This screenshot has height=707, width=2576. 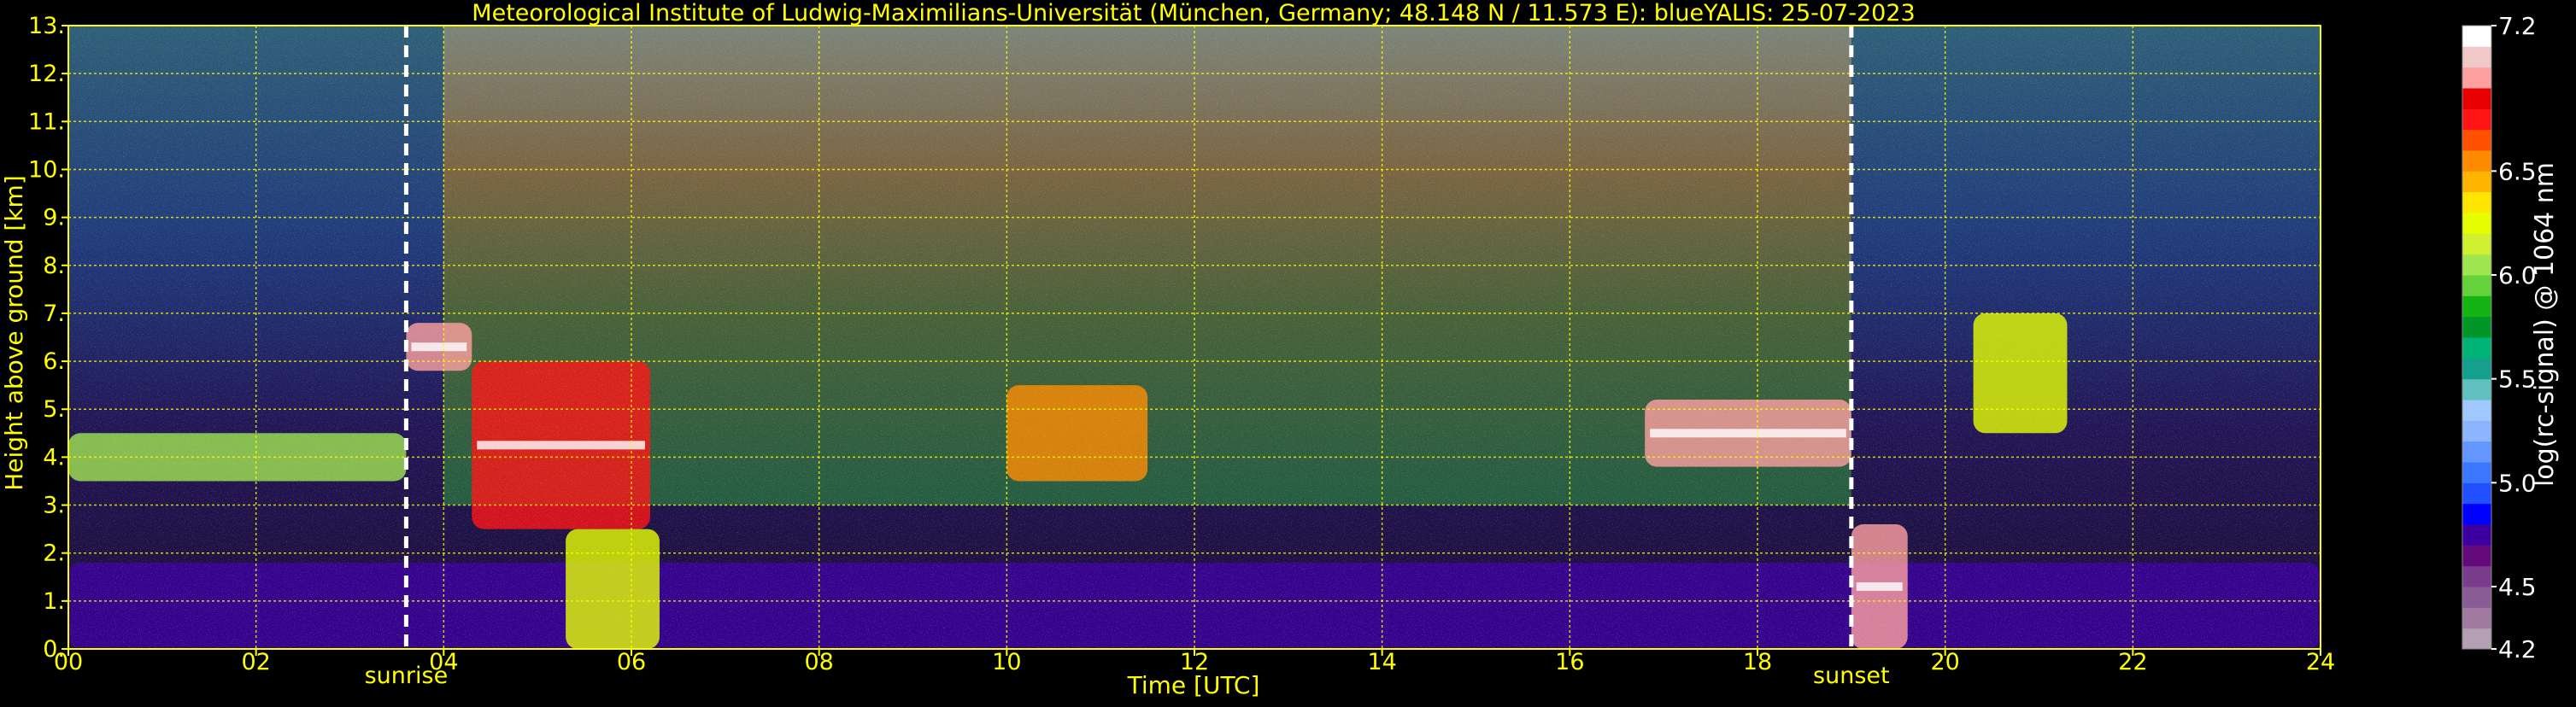 What do you see at coordinates (2132, 662) in the screenshot?
I see `x-tick-label: 22` at bounding box center [2132, 662].